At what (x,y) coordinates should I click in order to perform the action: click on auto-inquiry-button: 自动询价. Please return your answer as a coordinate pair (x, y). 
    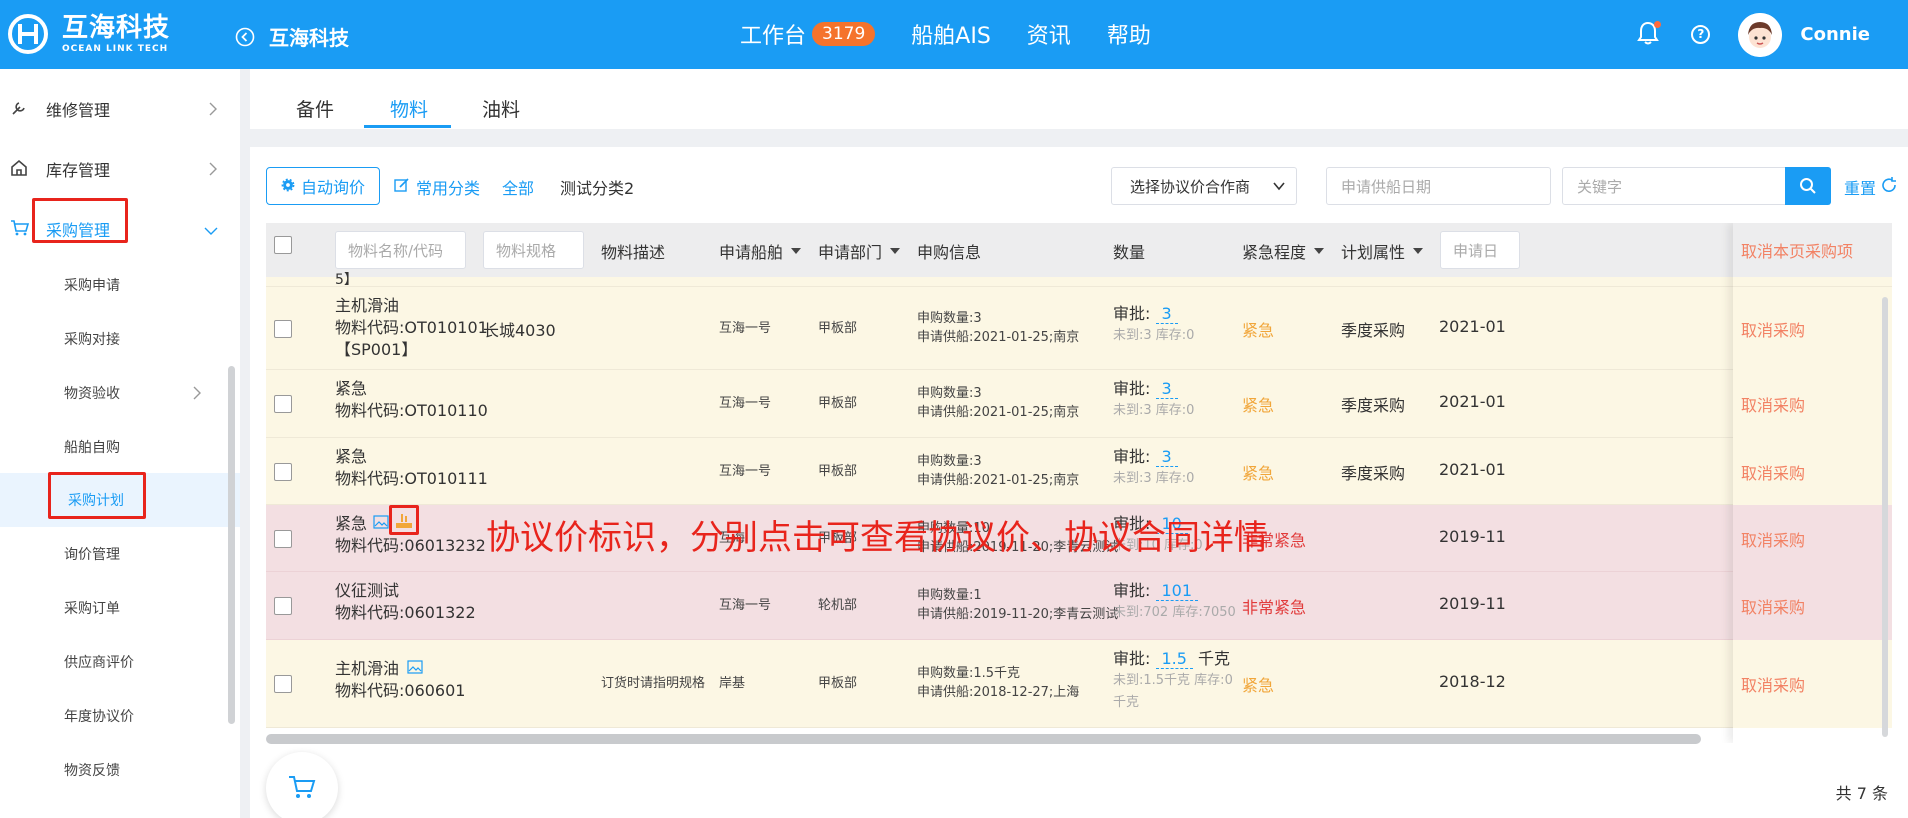
    Looking at the image, I should click on (323, 186).